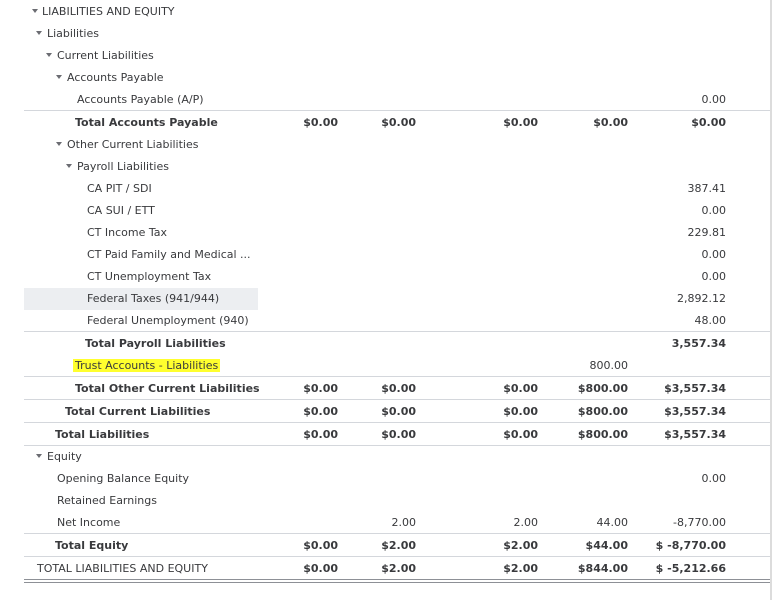  Describe the element at coordinates (64, 457) in the screenshot. I see `group-label: Equity` at that location.